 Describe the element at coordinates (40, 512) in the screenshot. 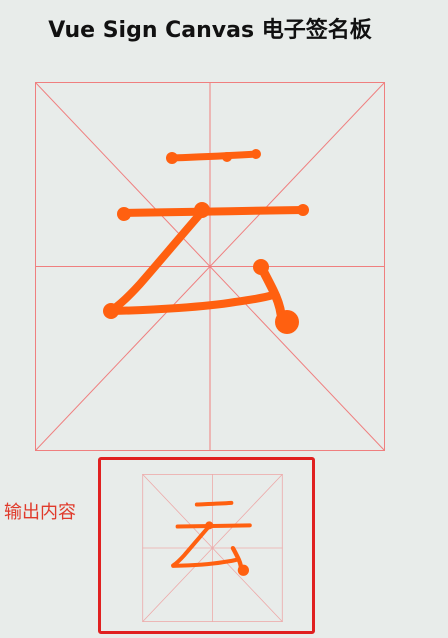

I see `output-label: 输出内容` at that location.